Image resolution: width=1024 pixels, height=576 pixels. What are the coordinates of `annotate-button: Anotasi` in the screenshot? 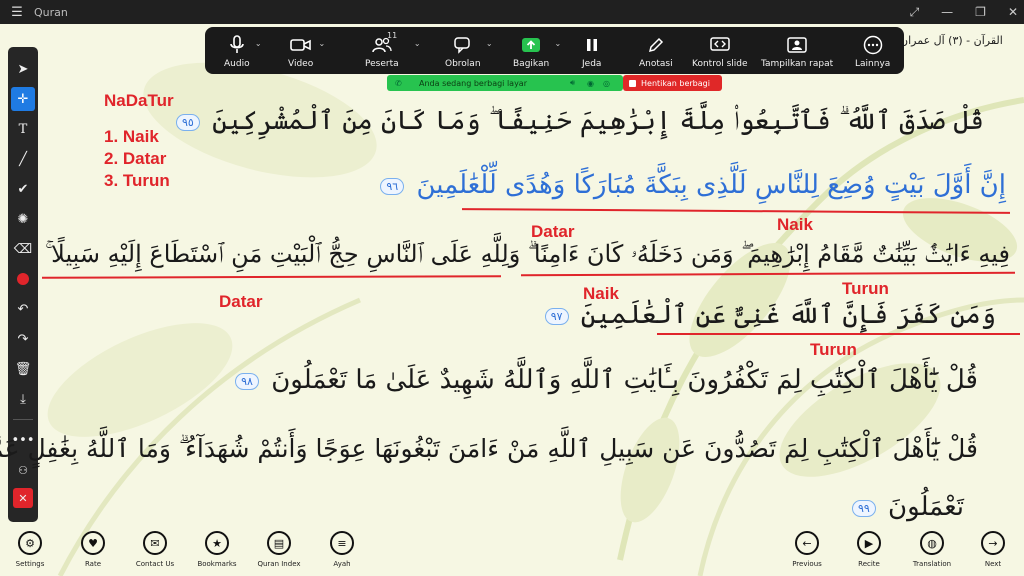 It's located at (656, 51).